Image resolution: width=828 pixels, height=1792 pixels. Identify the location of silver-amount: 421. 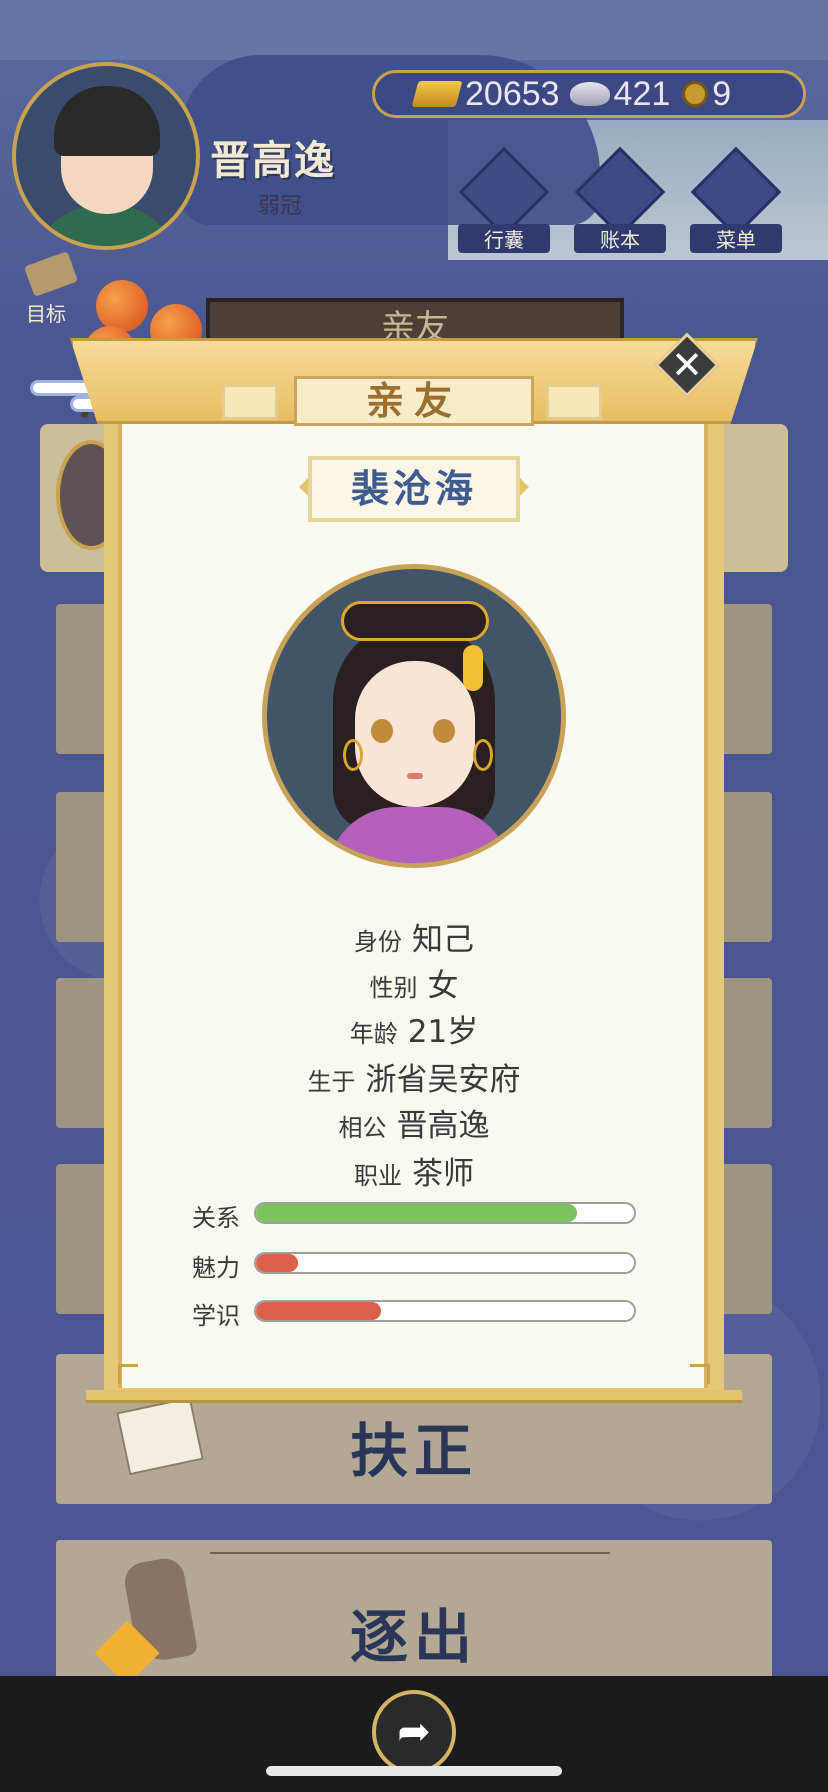
(642, 93).